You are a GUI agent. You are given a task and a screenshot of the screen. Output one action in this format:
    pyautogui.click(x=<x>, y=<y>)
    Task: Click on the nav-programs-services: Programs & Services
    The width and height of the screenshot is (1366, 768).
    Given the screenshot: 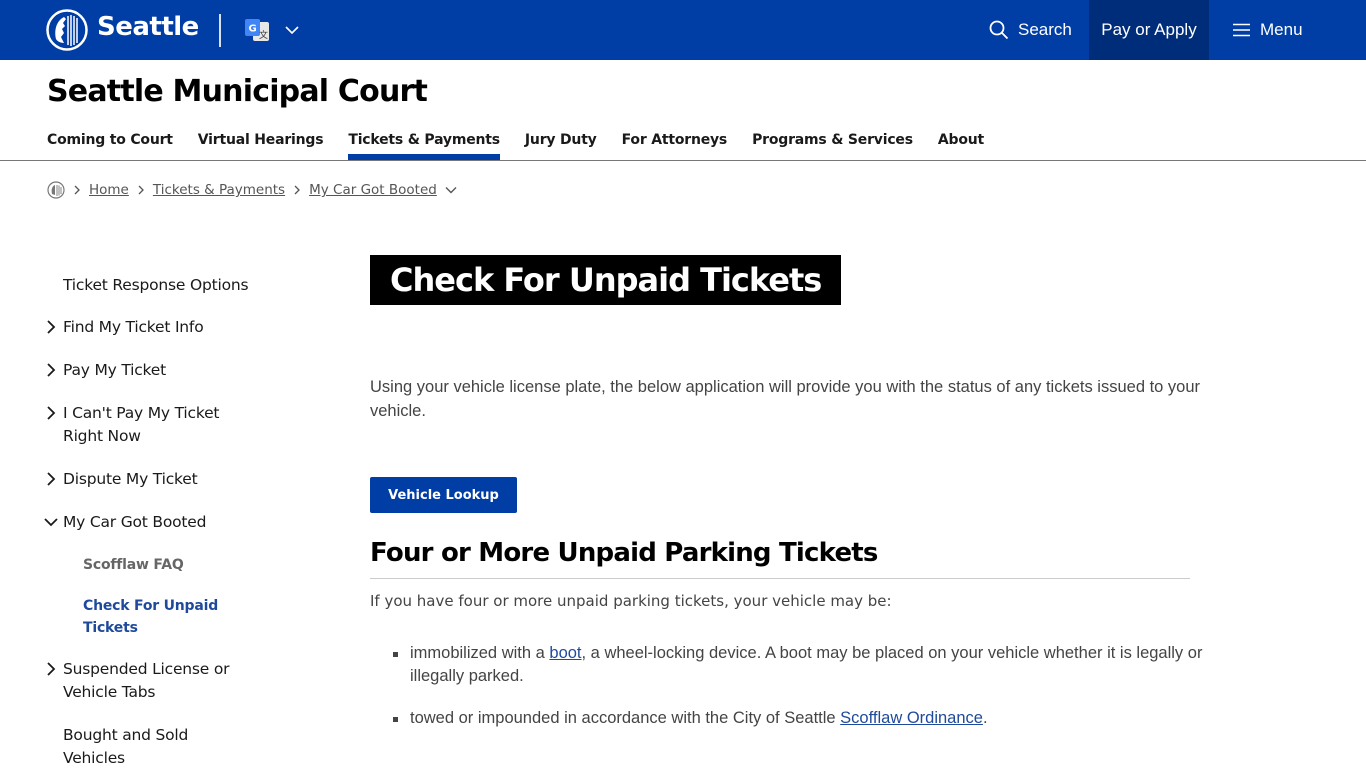 What is the action you would take?
    pyautogui.click(x=832, y=145)
    